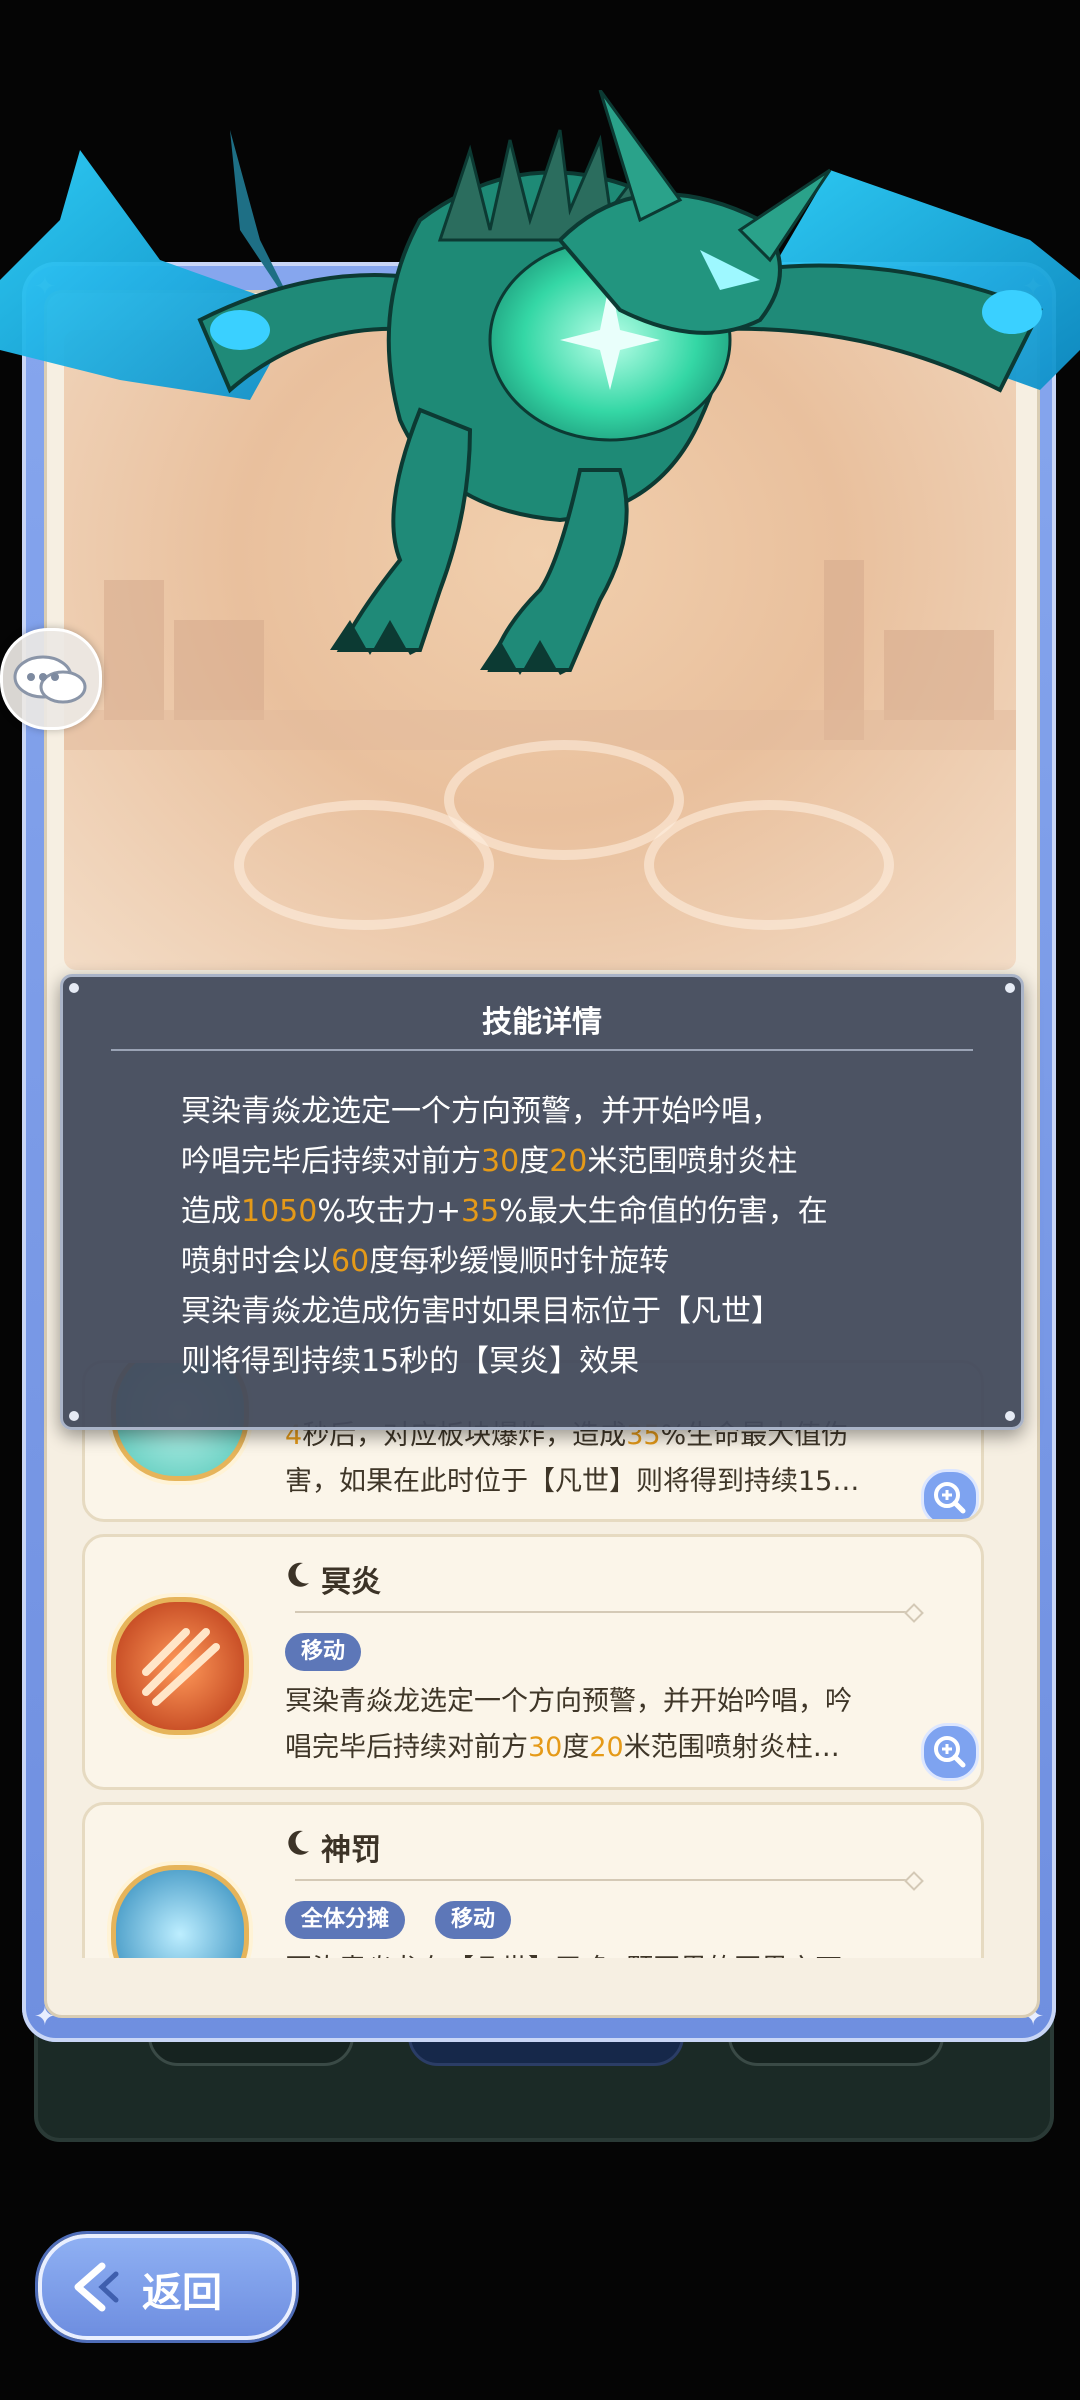  I want to click on back-button: 返回, so click(167, 2287).